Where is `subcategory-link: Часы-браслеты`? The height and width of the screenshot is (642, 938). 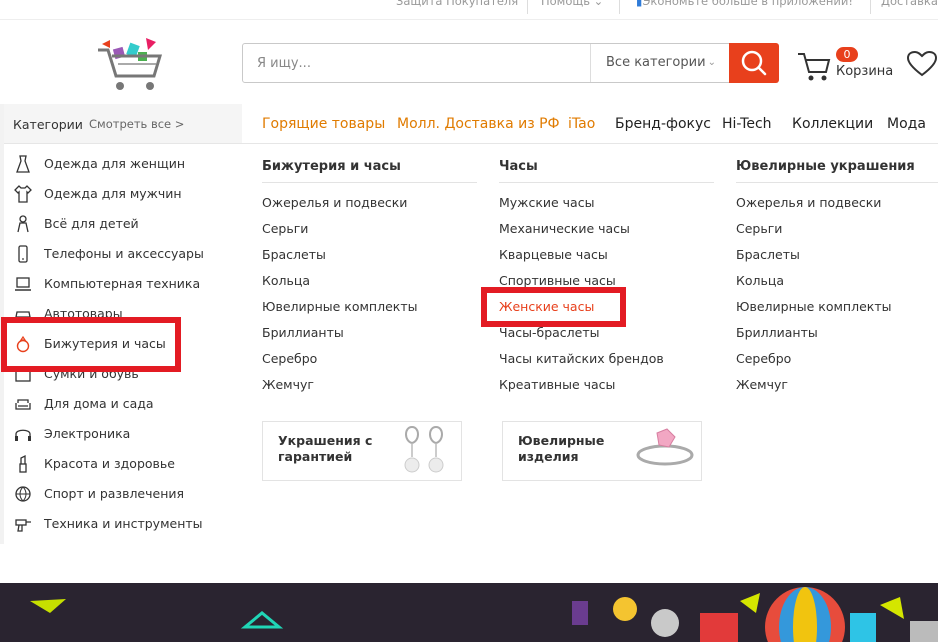 subcategory-link: Часы-браслеты is located at coordinates (549, 332).